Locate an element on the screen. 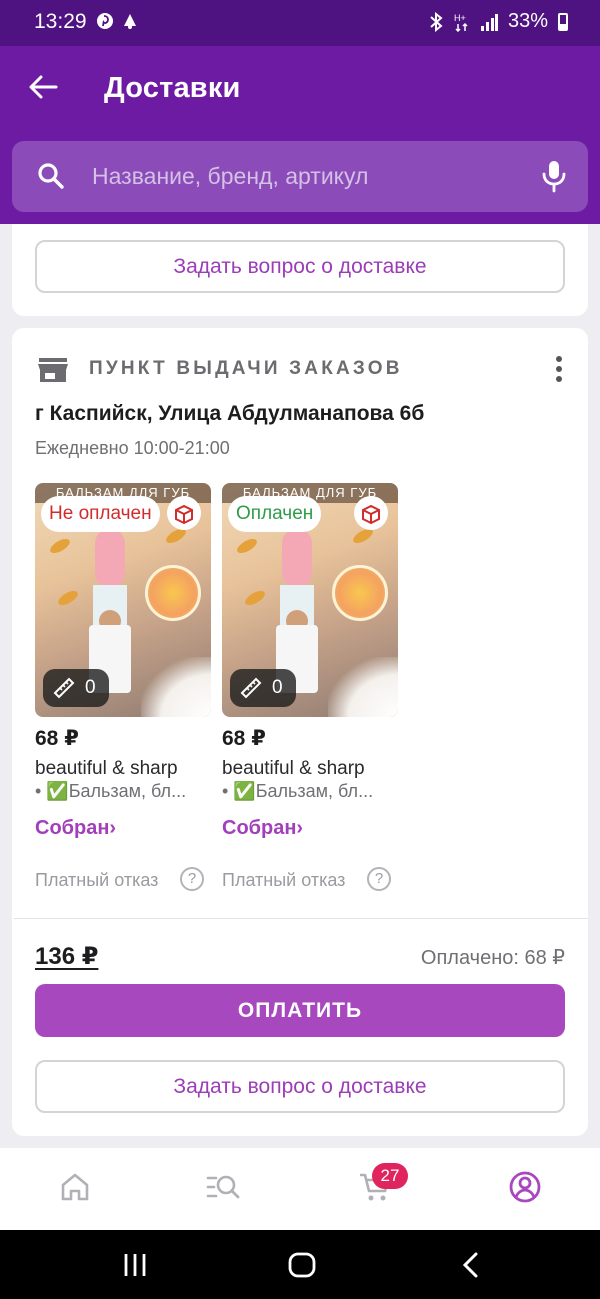 This screenshot has height=1299, width=600. recent-apps-icon is located at coordinates (135, 1265).